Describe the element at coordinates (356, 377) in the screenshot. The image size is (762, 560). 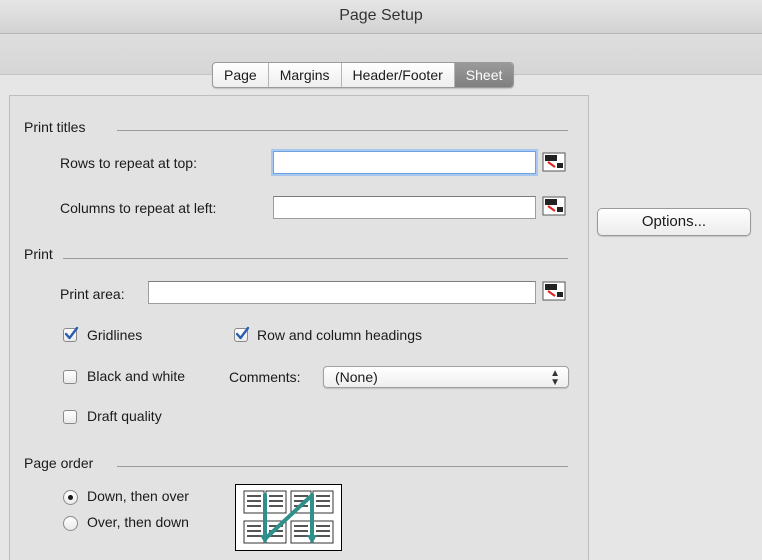
I see `comments-select-value: (None)` at that location.